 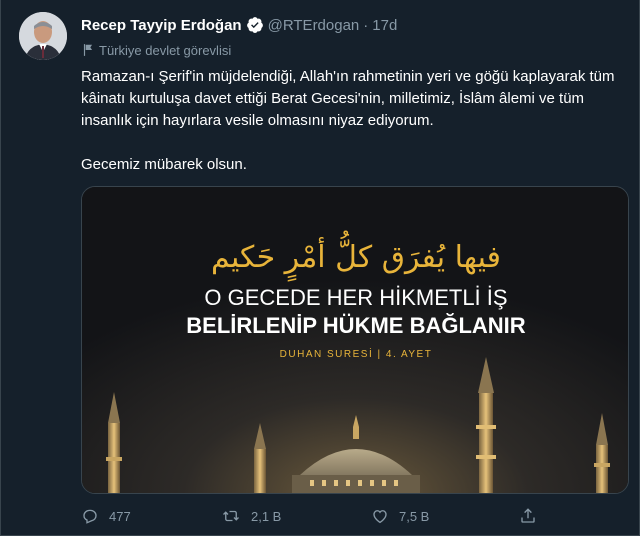 I want to click on like-count: 7,5 B, so click(x=414, y=516).